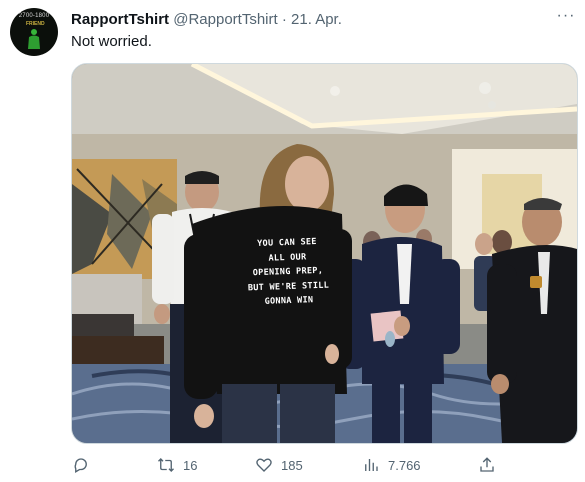 This screenshot has height=482, width=585. What do you see at coordinates (264, 465) in the screenshot?
I see `heart-icon` at bounding box center [264, 465].